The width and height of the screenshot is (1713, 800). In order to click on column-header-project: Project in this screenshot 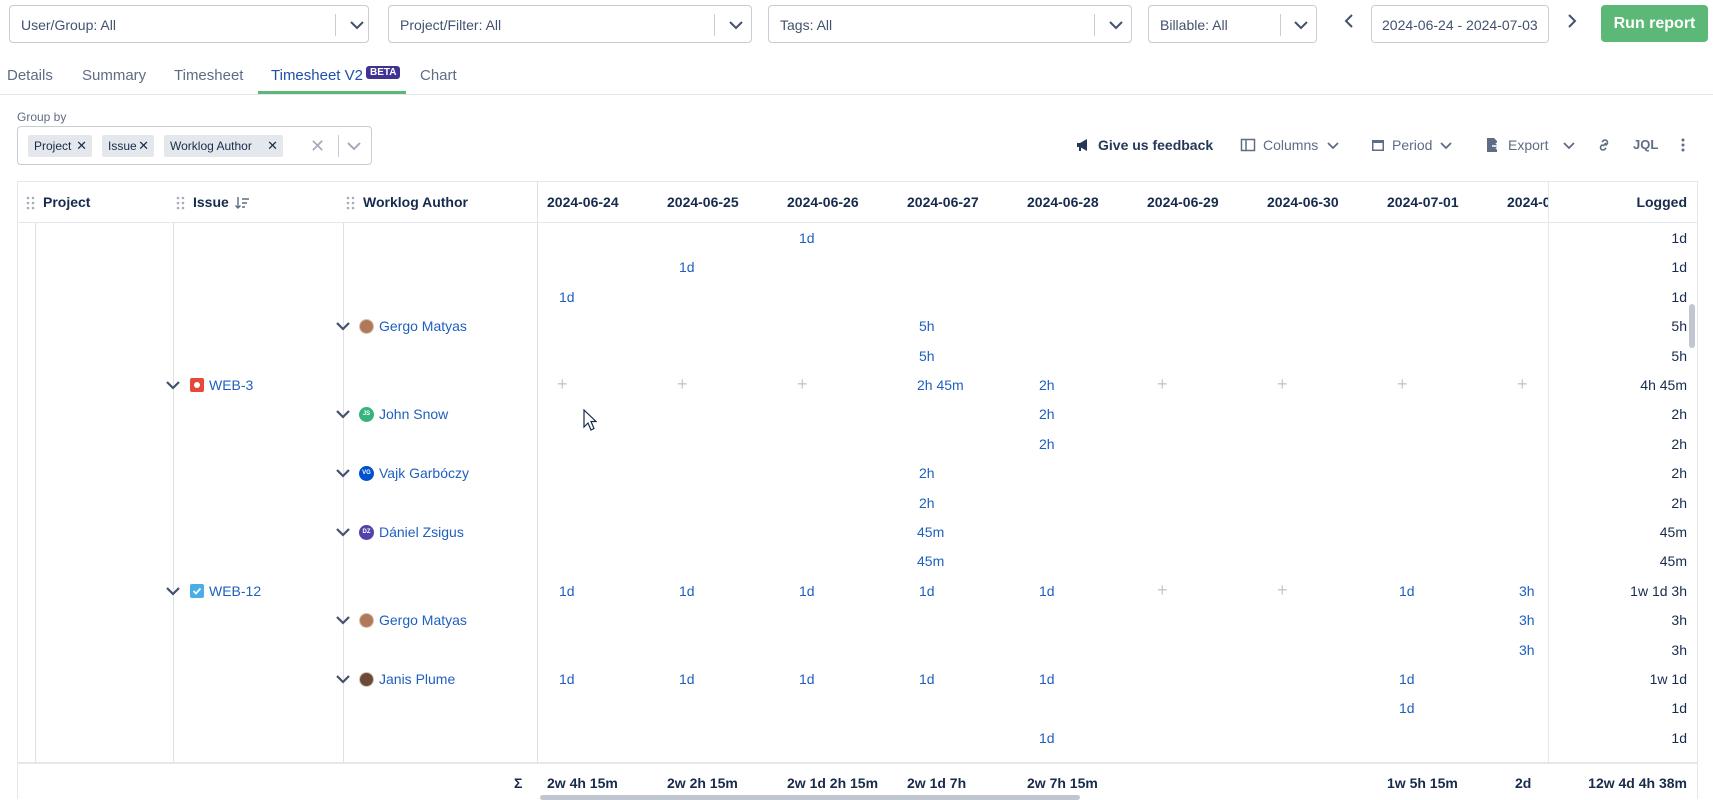, I will do `click(66, 202)`.